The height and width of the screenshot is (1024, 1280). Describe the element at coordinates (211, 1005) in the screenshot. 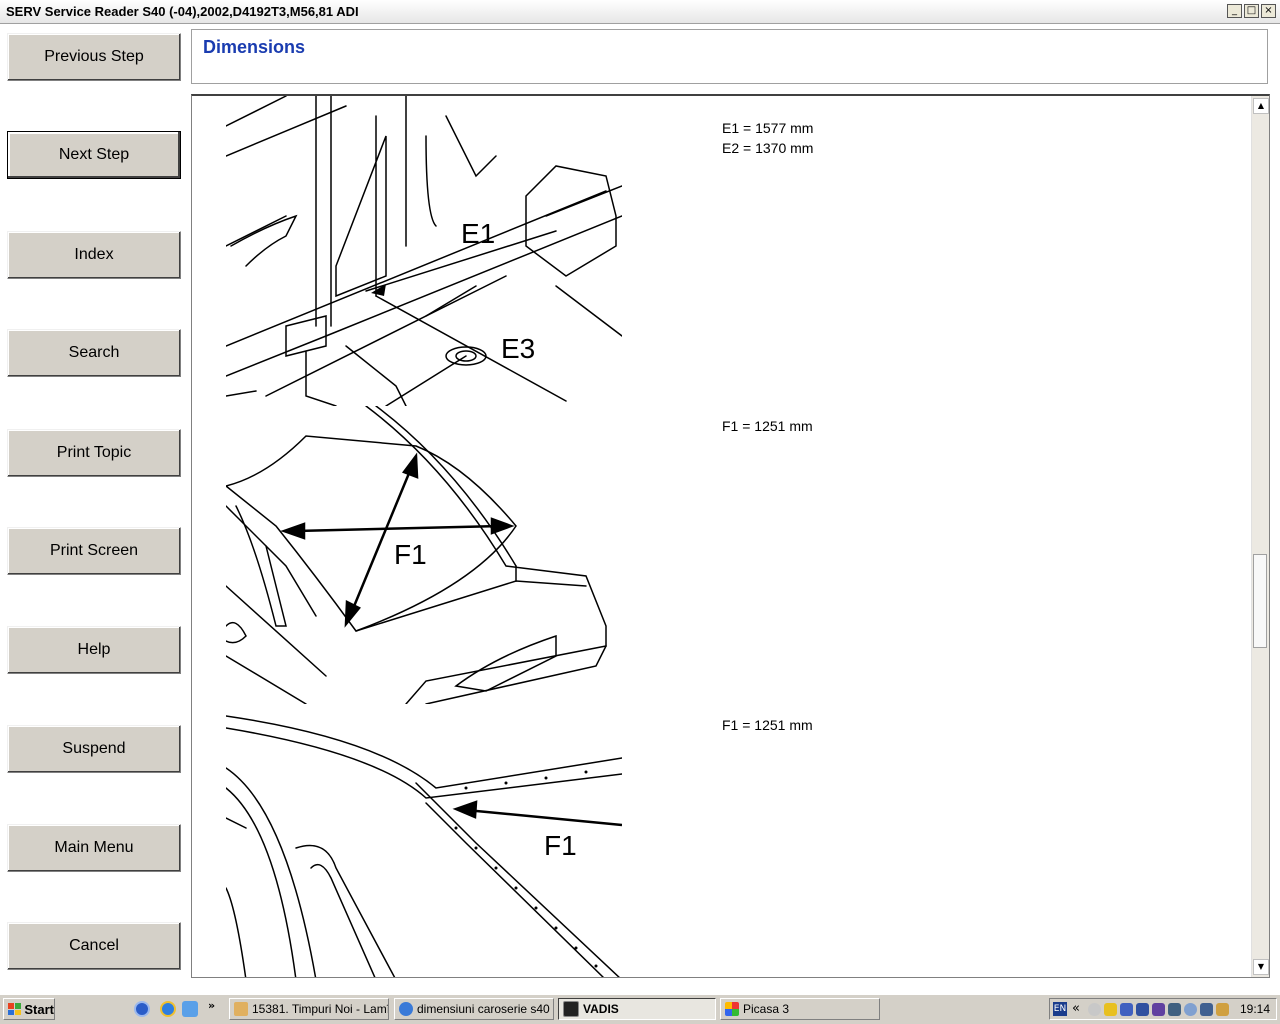

I see `chevron-right-icon: »` at that location.